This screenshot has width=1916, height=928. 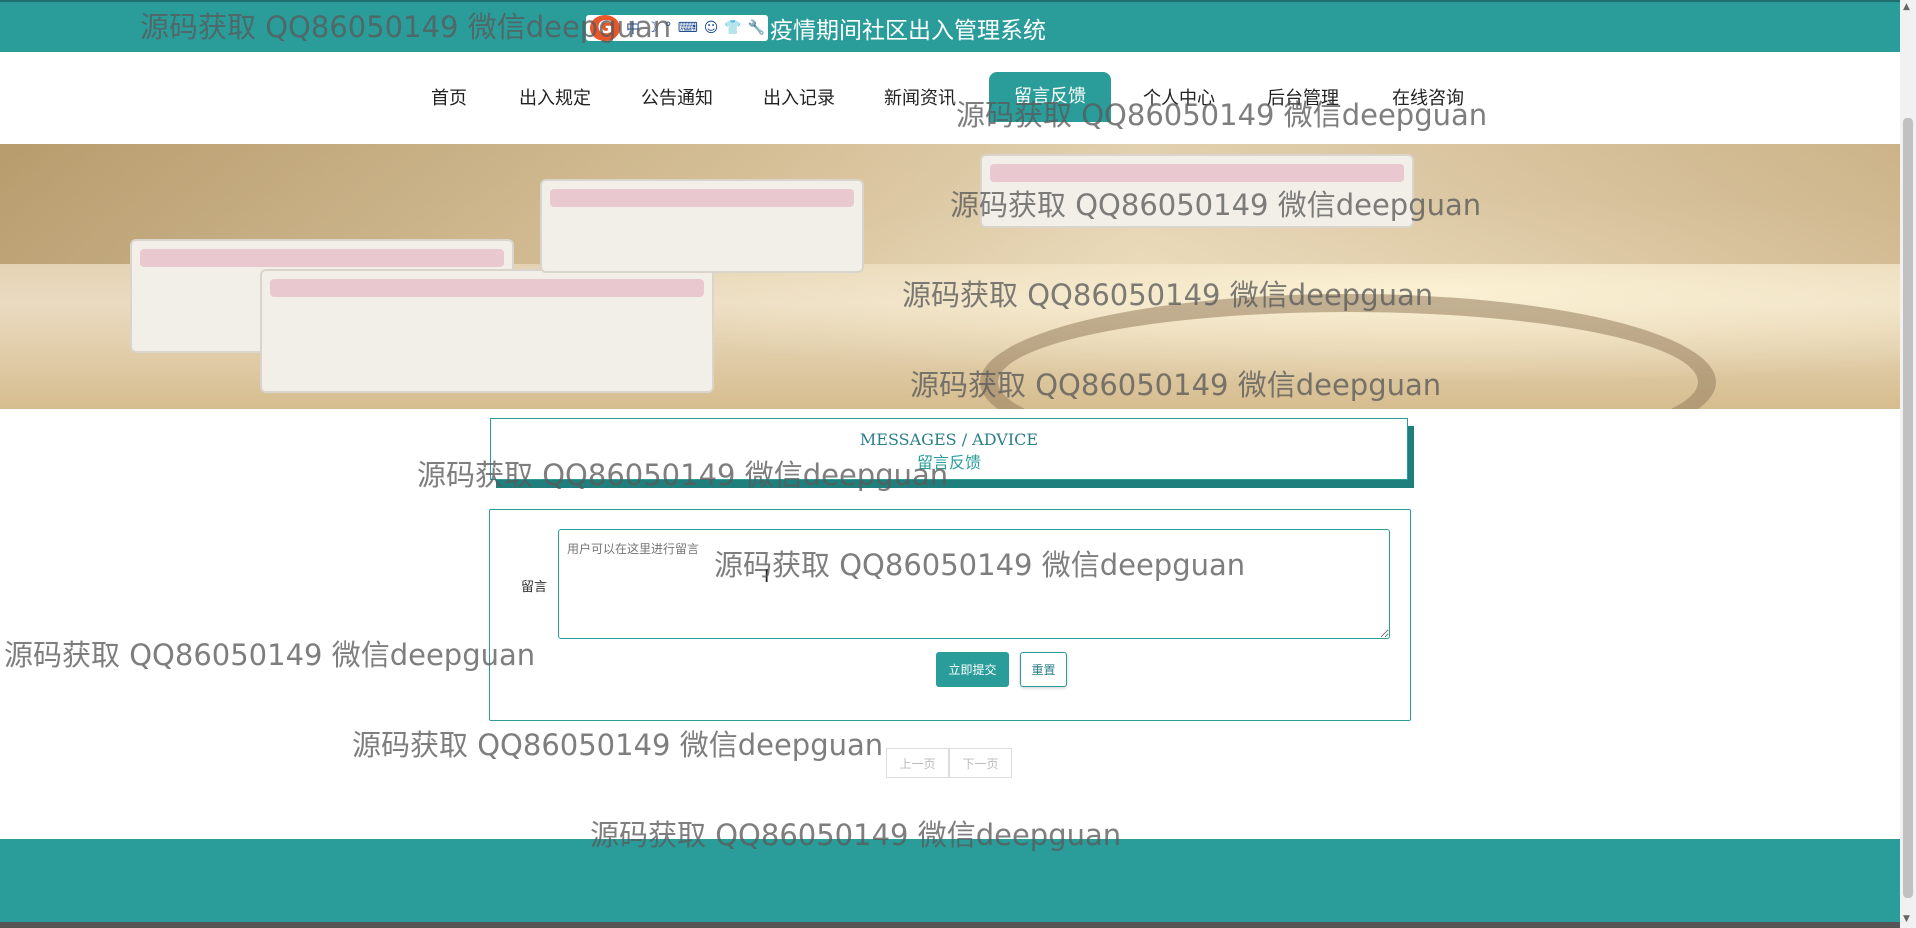 I want to click on reset-button: 重置, so click(x=1043, y=669).